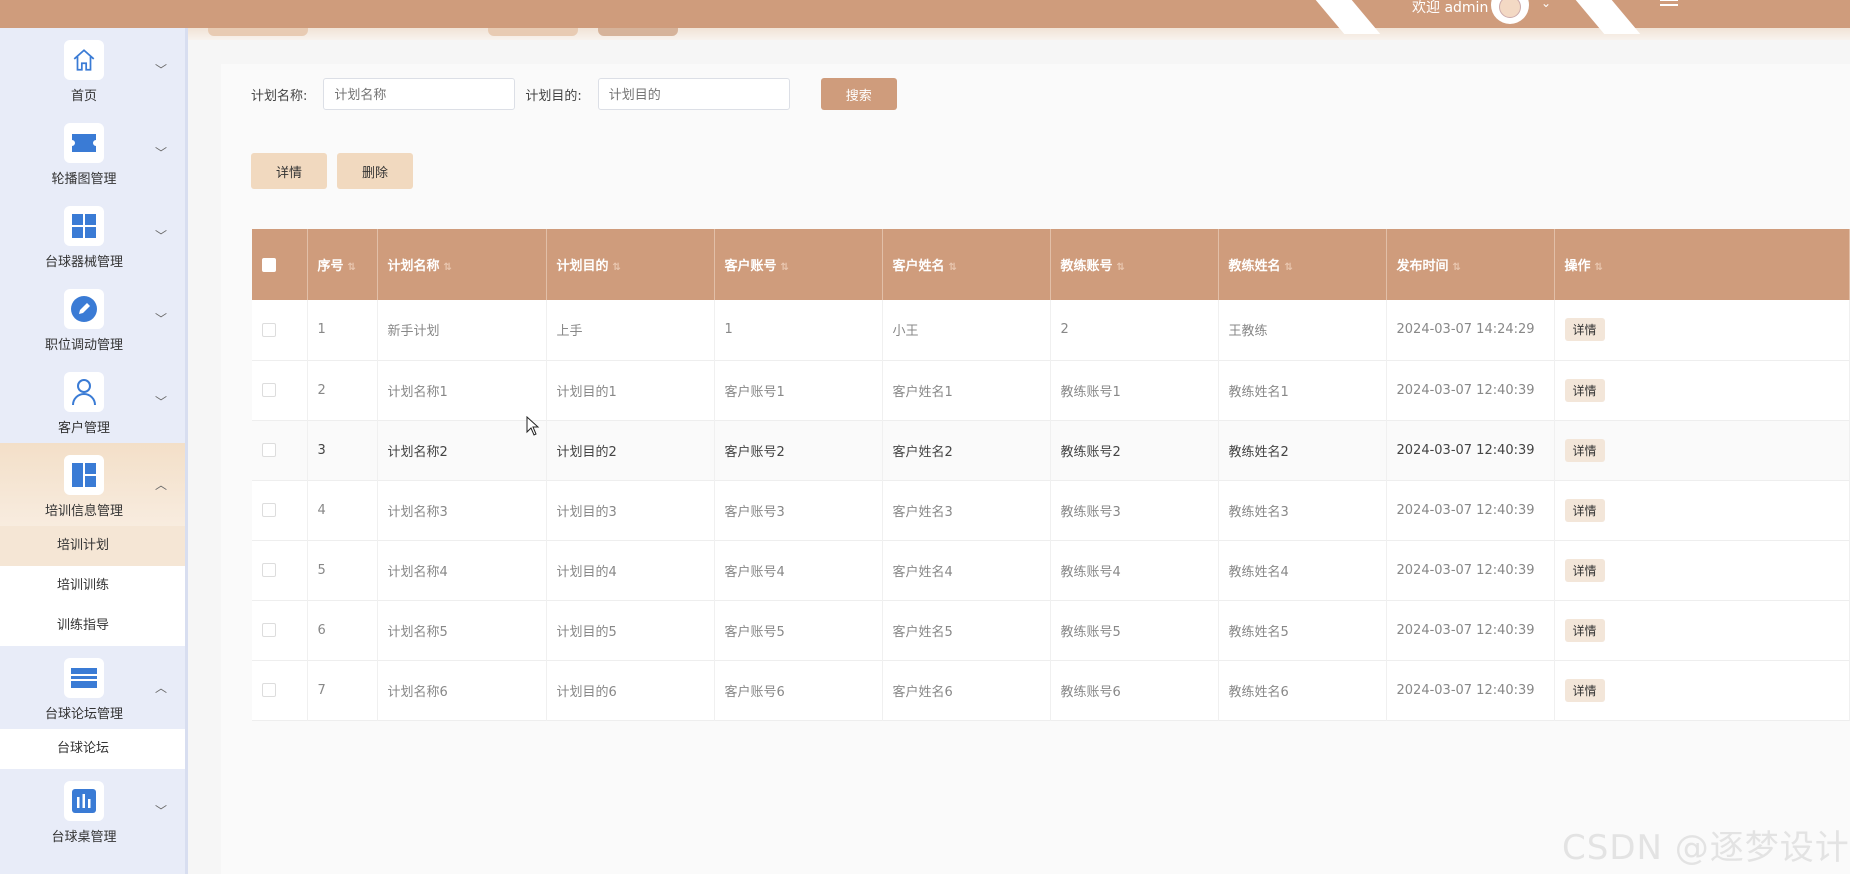 This screenshot has width=1850, height=874. I want to click on sidebar-subitem-training-guidance: 训练指导, so click(92, 626).